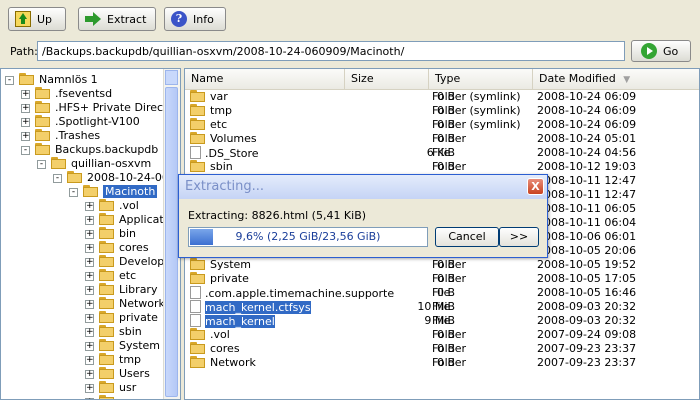 The height and width of the screenshot is (400, 700). Describe the element at coordinates (118, 397) in the screenshot. I see `tree-node: var` at that location.